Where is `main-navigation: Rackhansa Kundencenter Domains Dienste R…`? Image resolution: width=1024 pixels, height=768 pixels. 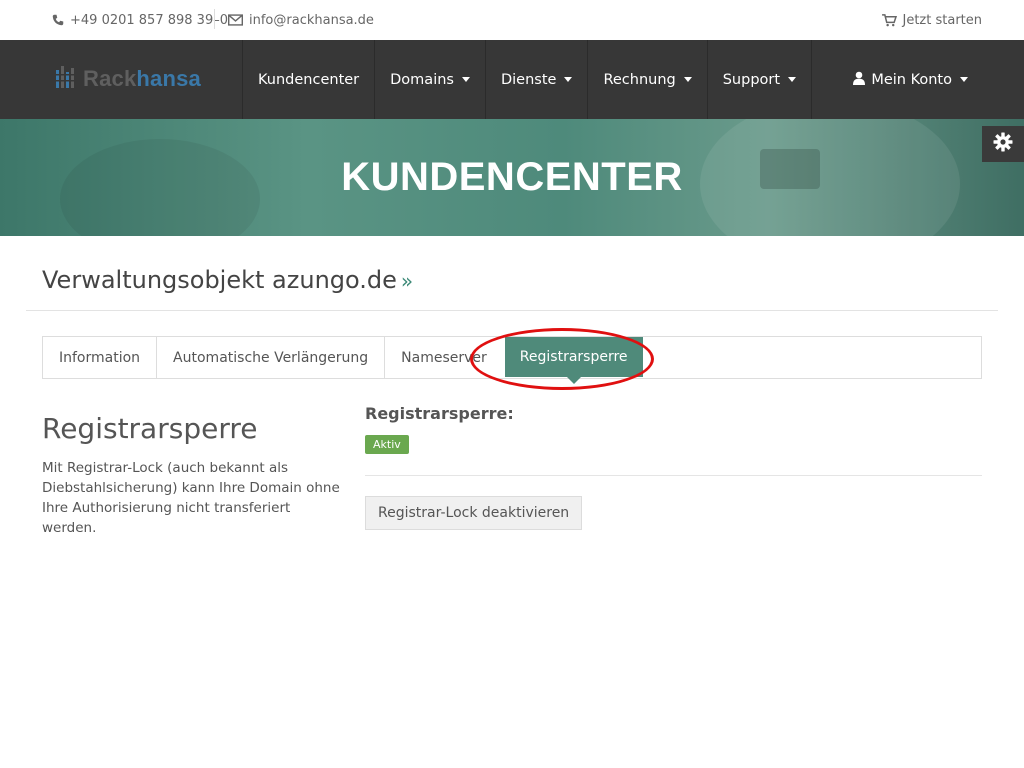 main-navigation: Rackhansa Kundencenter Domains Dienste R… is located at coordinates (512, 79).